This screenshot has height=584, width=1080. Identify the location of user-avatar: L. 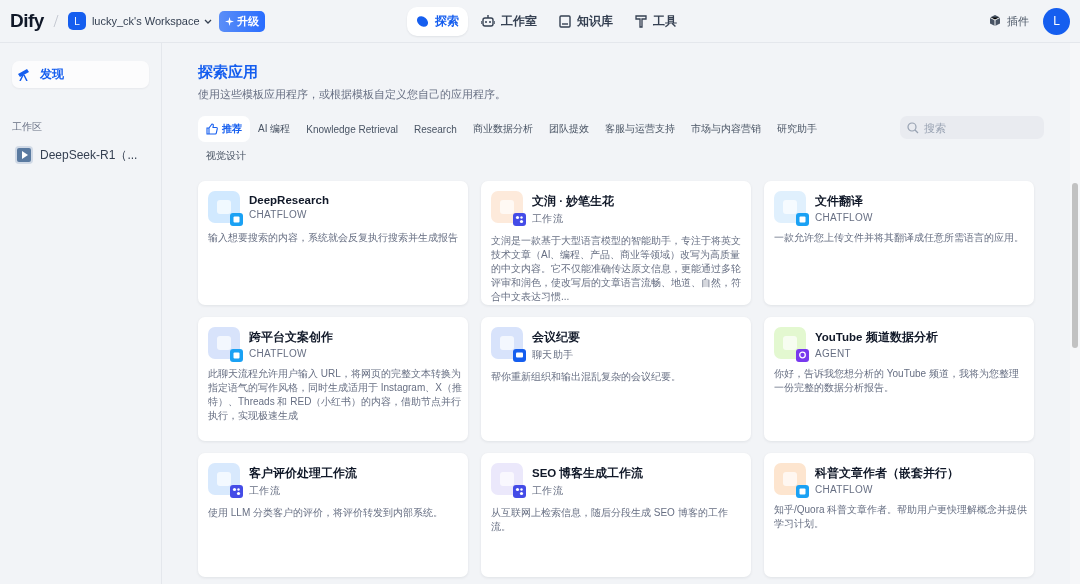
(1056, 21).